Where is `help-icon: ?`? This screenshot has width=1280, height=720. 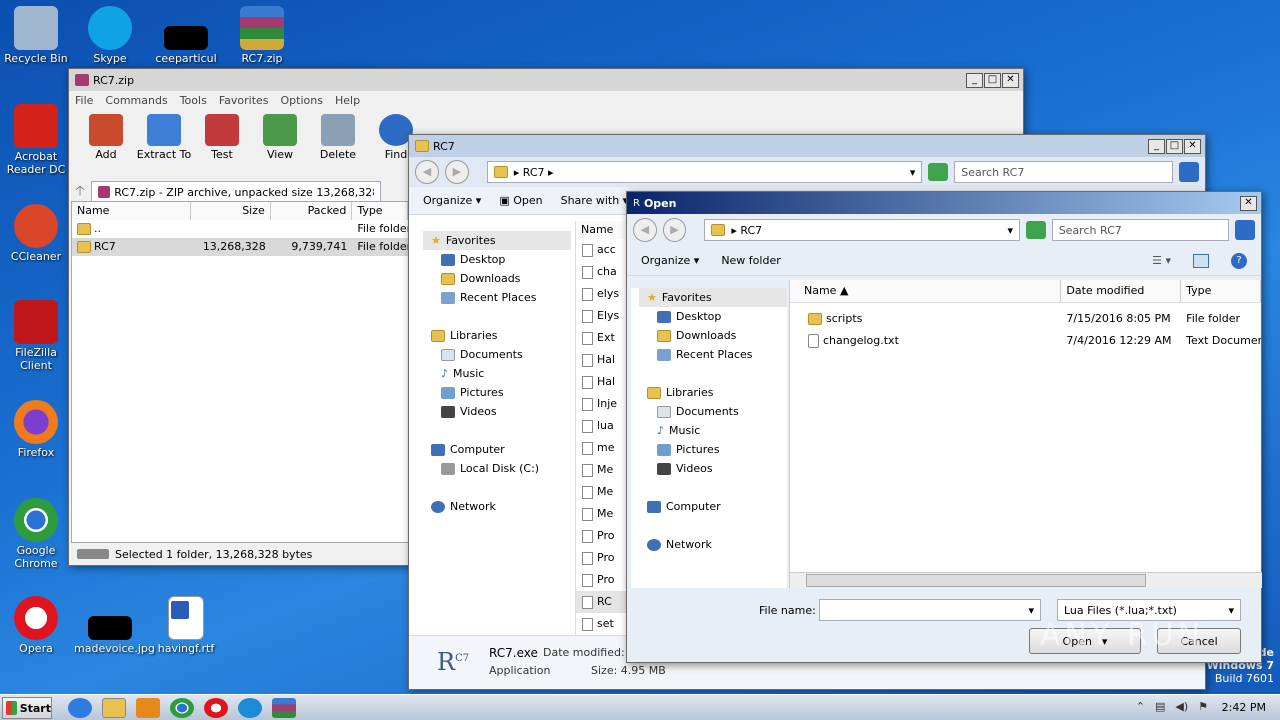 help-icon: ? is located at coordinates (1239, 260).